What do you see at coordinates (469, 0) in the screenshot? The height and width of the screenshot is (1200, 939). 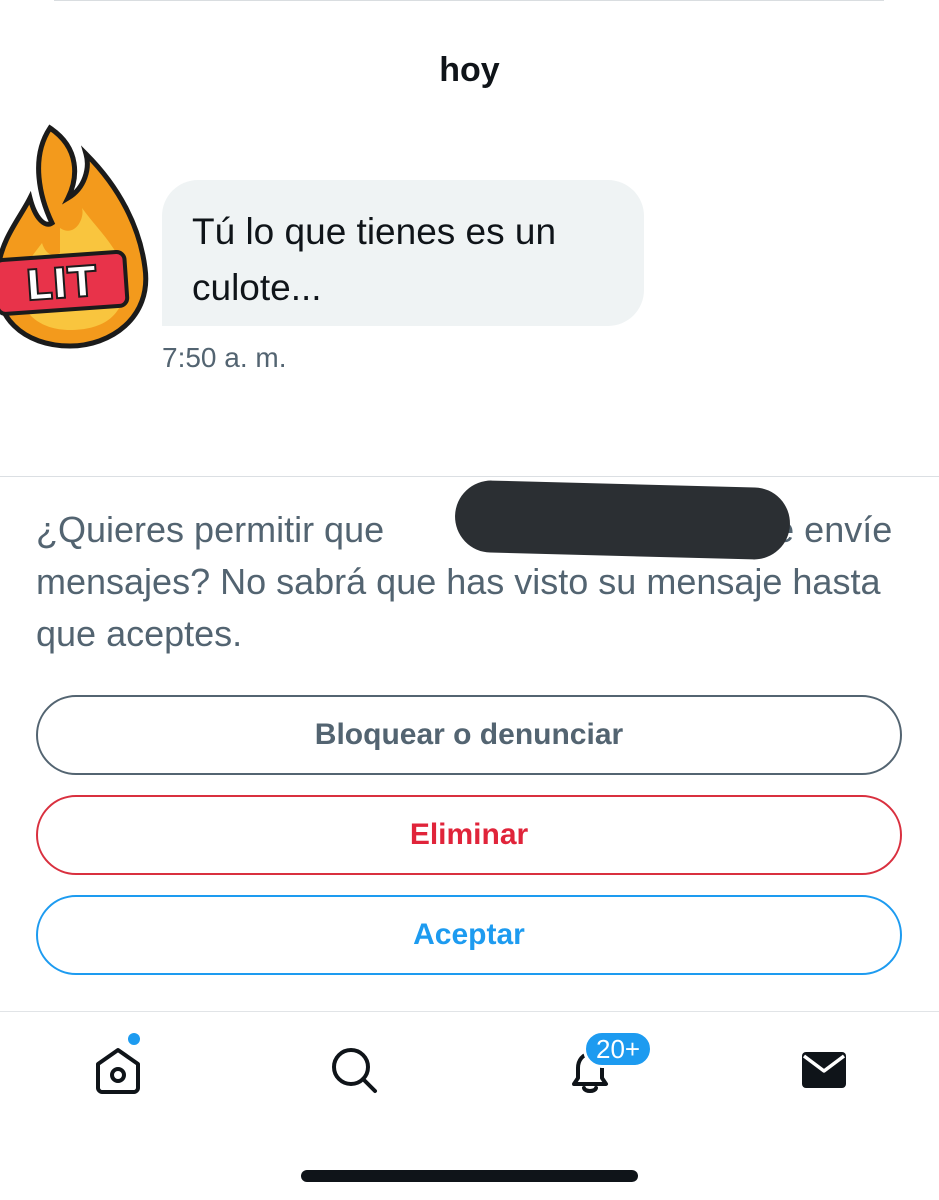 I see `top-divider` at bounding box center [469, 0].